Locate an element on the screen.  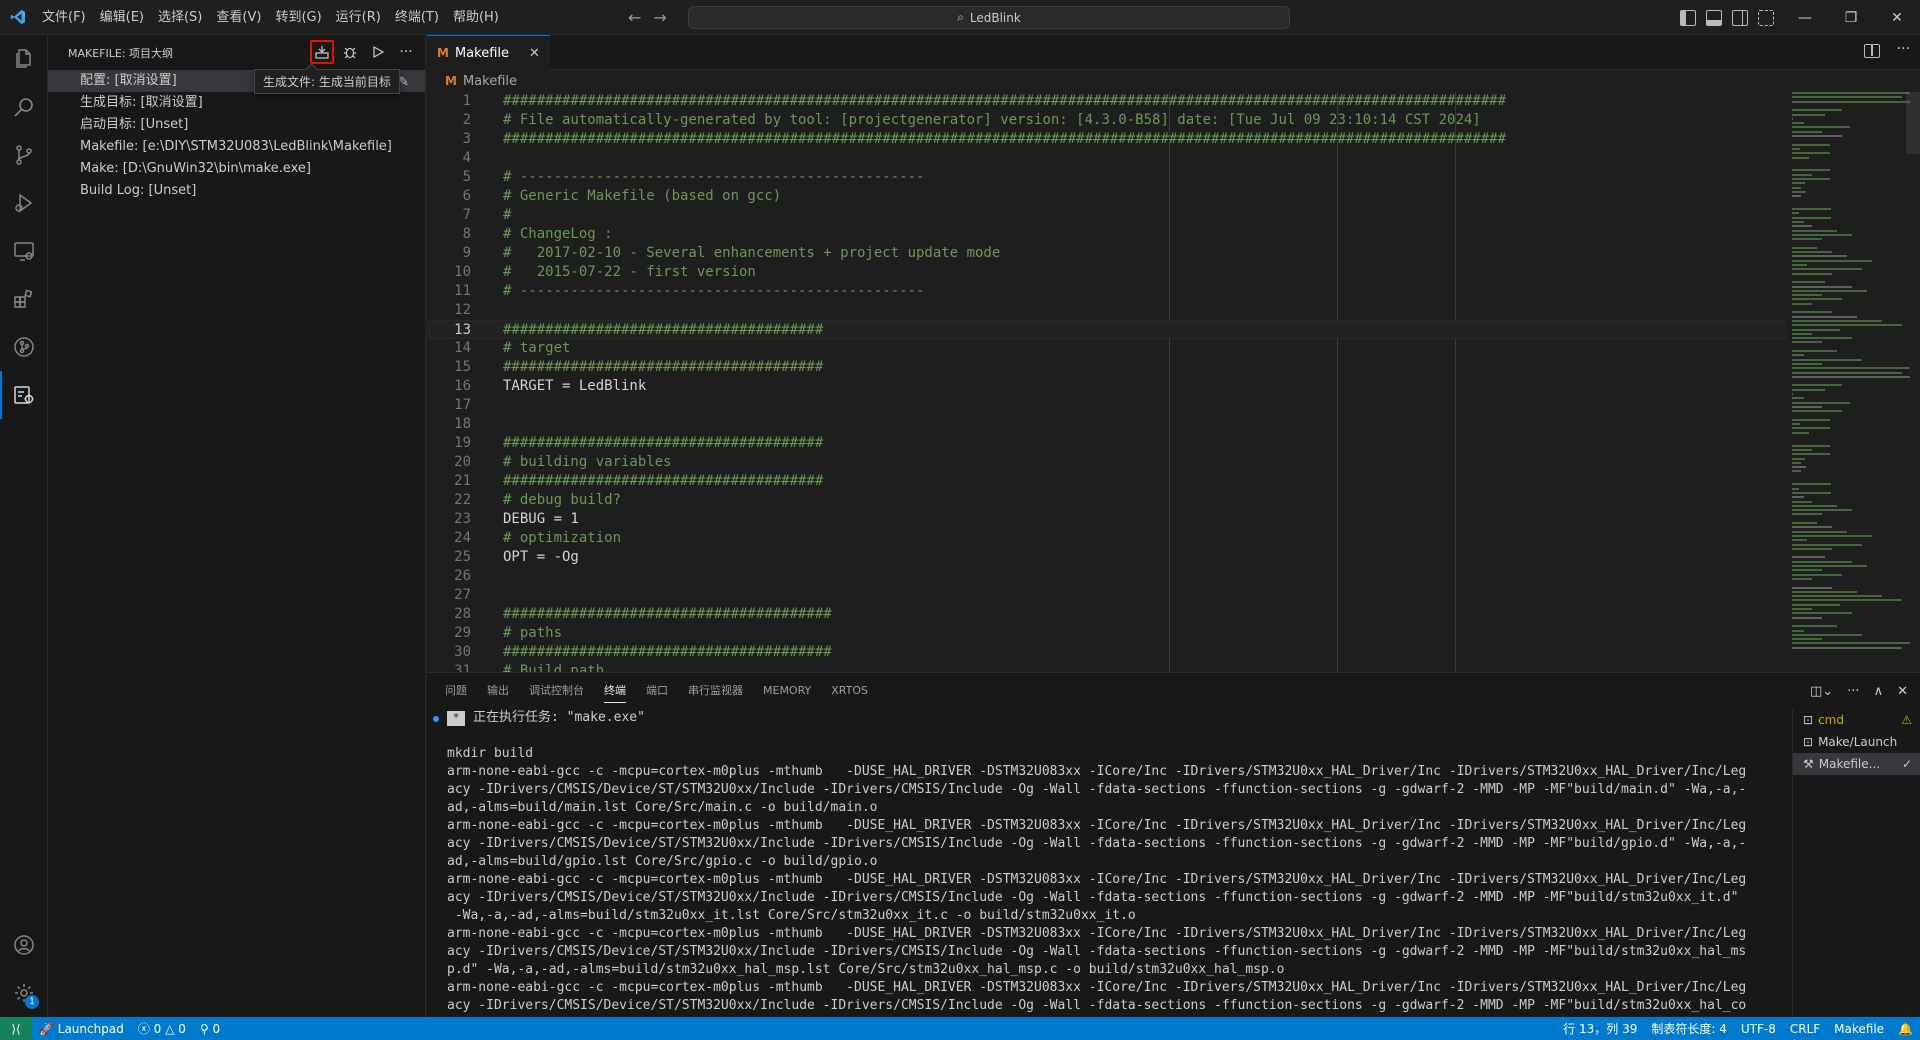
close-icon: ✕ is located at coordinates (534, 53).